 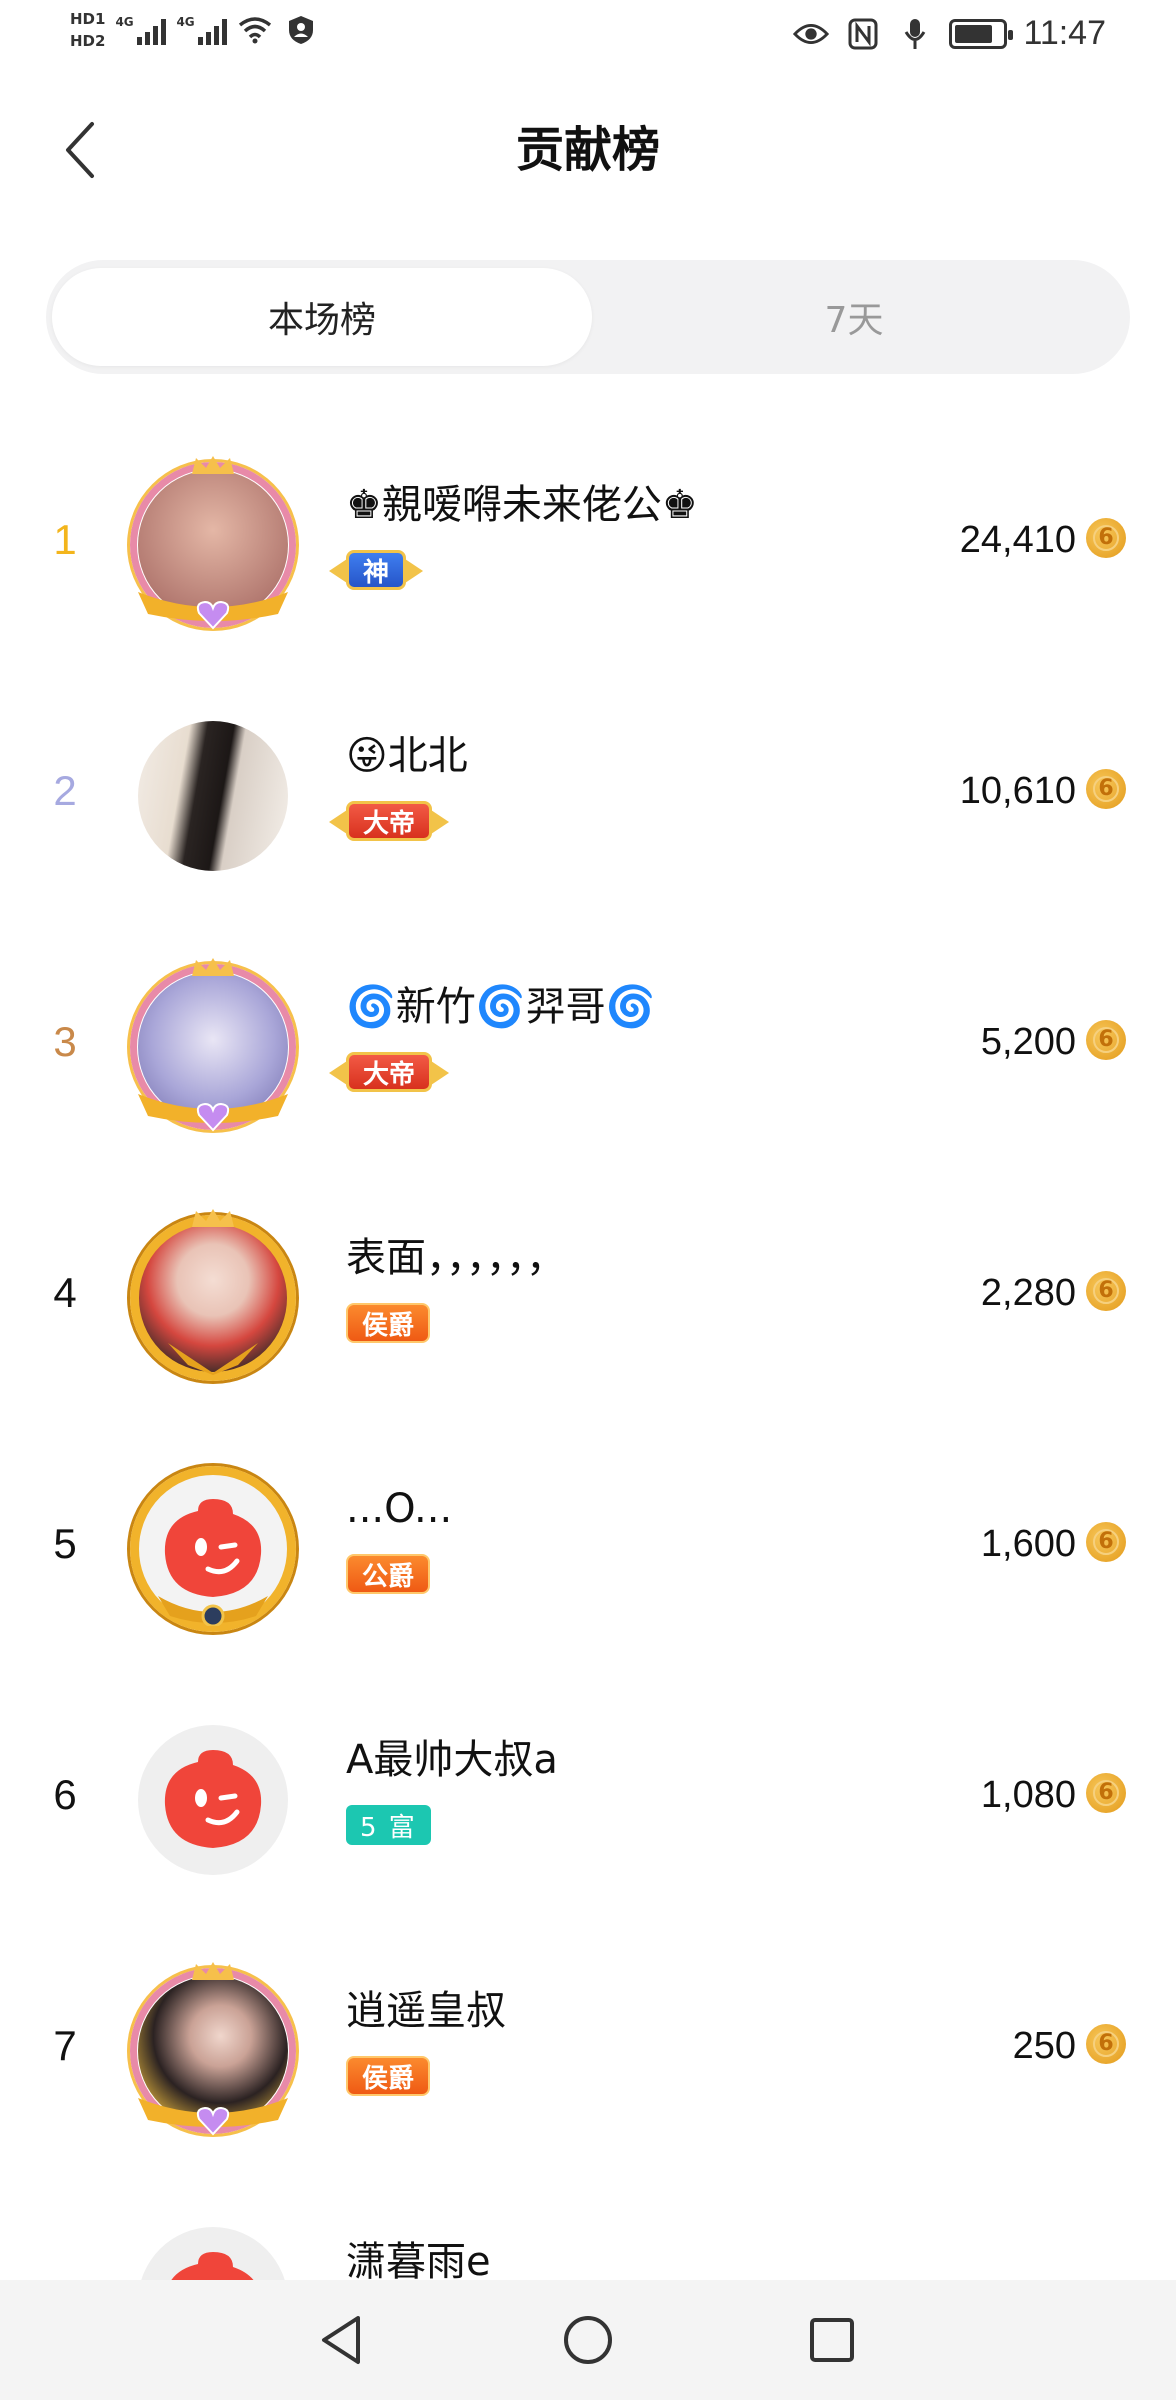 I want to click on triangle-back-icon, so click(x=341, y=2340).